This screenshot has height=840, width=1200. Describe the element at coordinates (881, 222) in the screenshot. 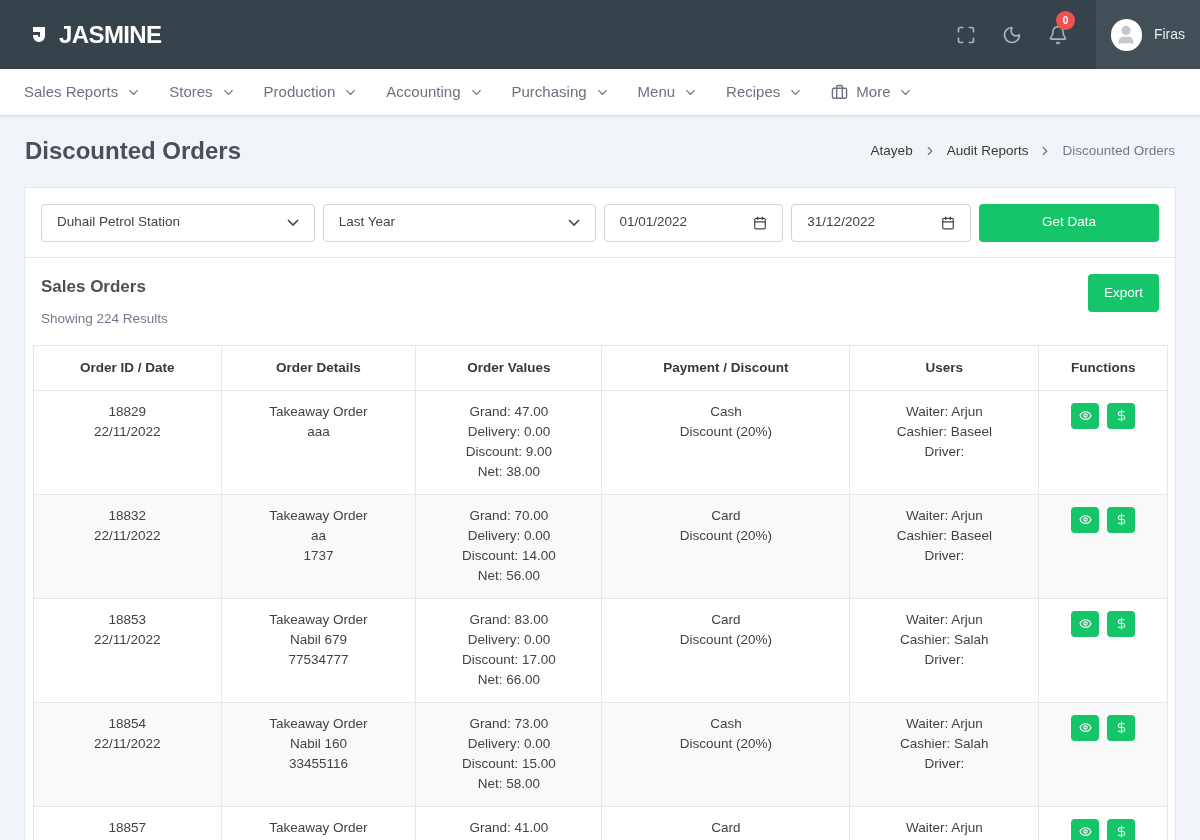

I see `to-date-field: 31/12/2022` at that location.